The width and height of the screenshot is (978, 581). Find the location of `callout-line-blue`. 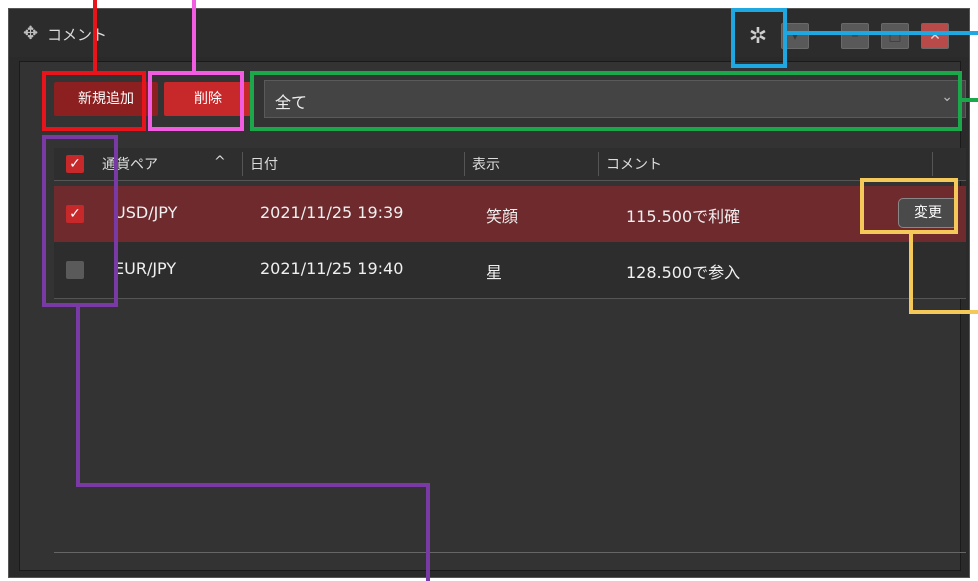

callout-line-blue is located at coordinates (882, 33).